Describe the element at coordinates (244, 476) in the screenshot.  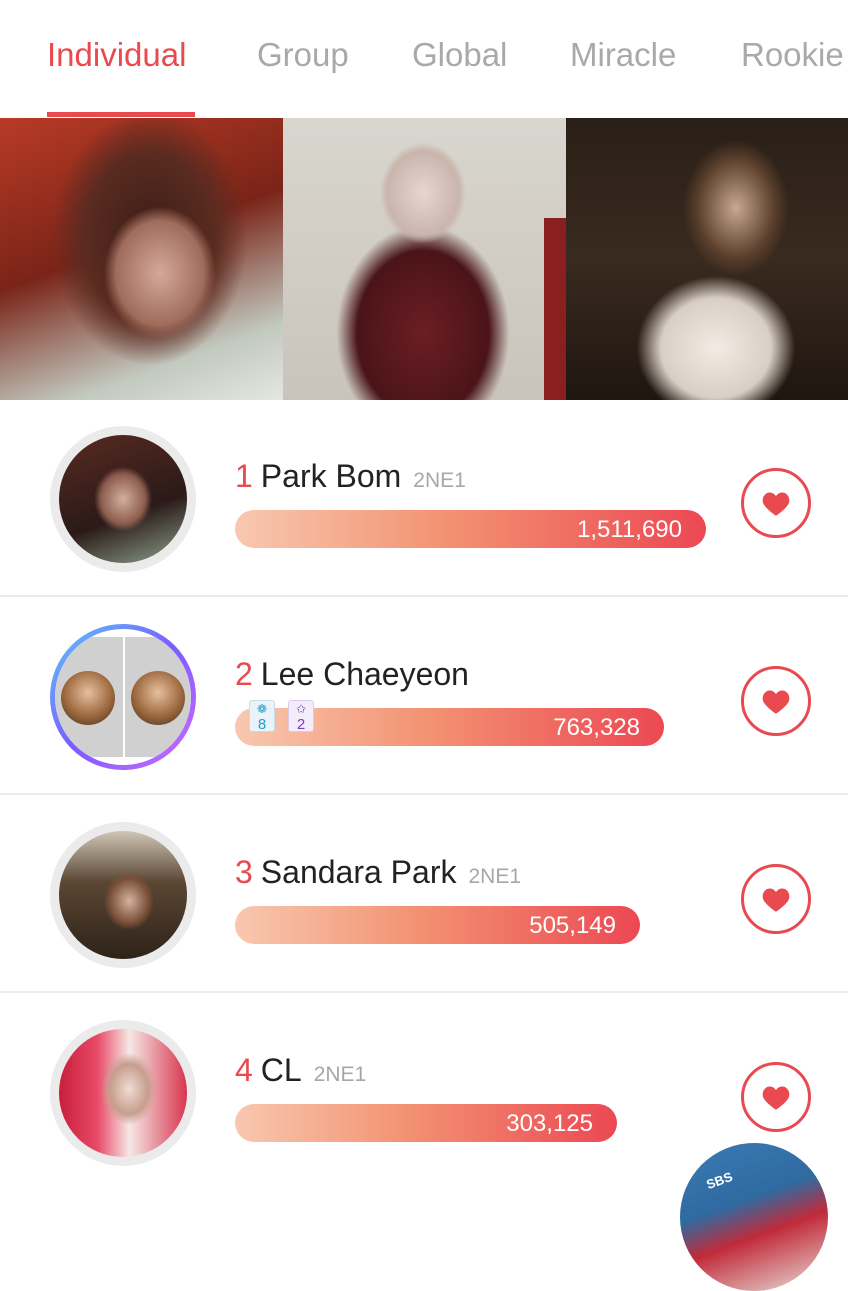
I see `rank-number: 1` at that location.